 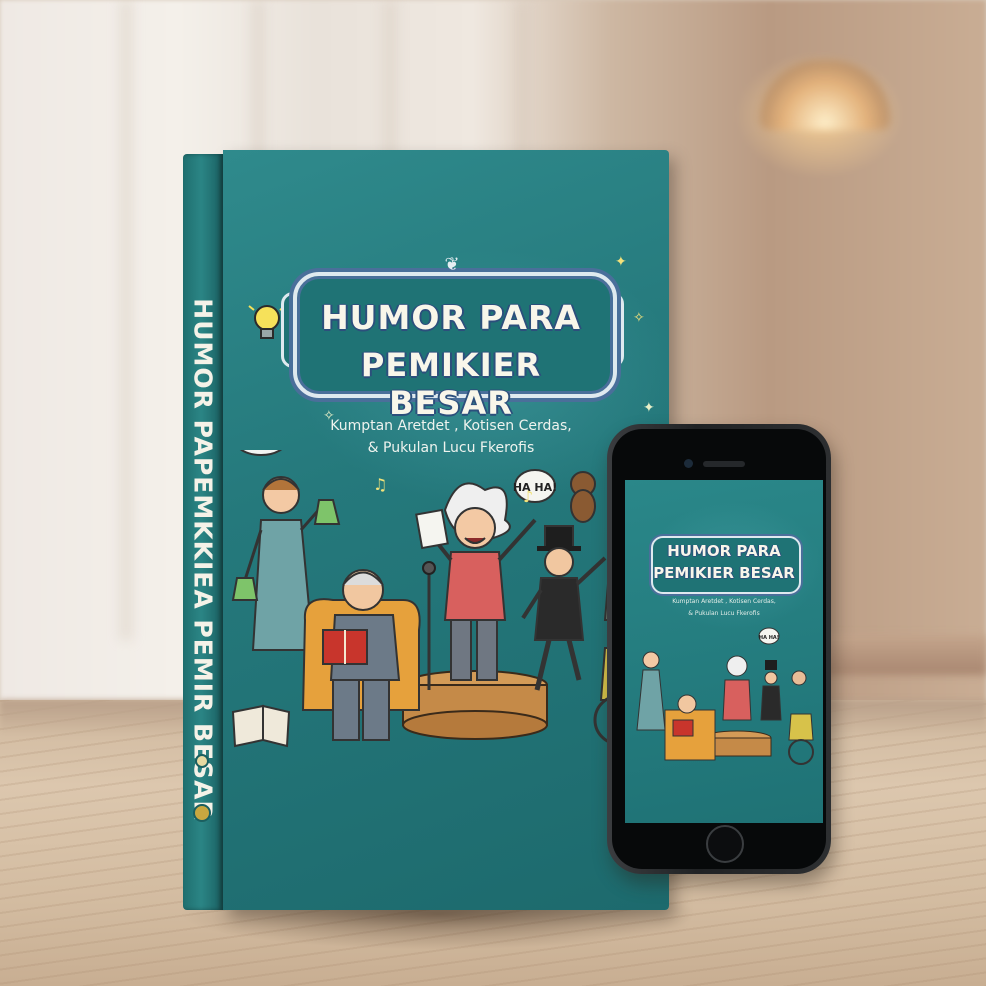 What do you see at coordinates (202, 761) in the screenshot?
I see `spine-ornament-icon` at bounding box center [202, 761].